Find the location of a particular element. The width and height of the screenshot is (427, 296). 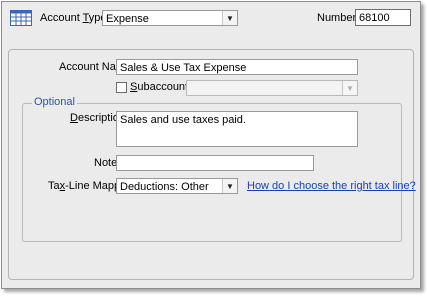

description-value: Sales and use taxes paid. is located at coordinates (183, 120).